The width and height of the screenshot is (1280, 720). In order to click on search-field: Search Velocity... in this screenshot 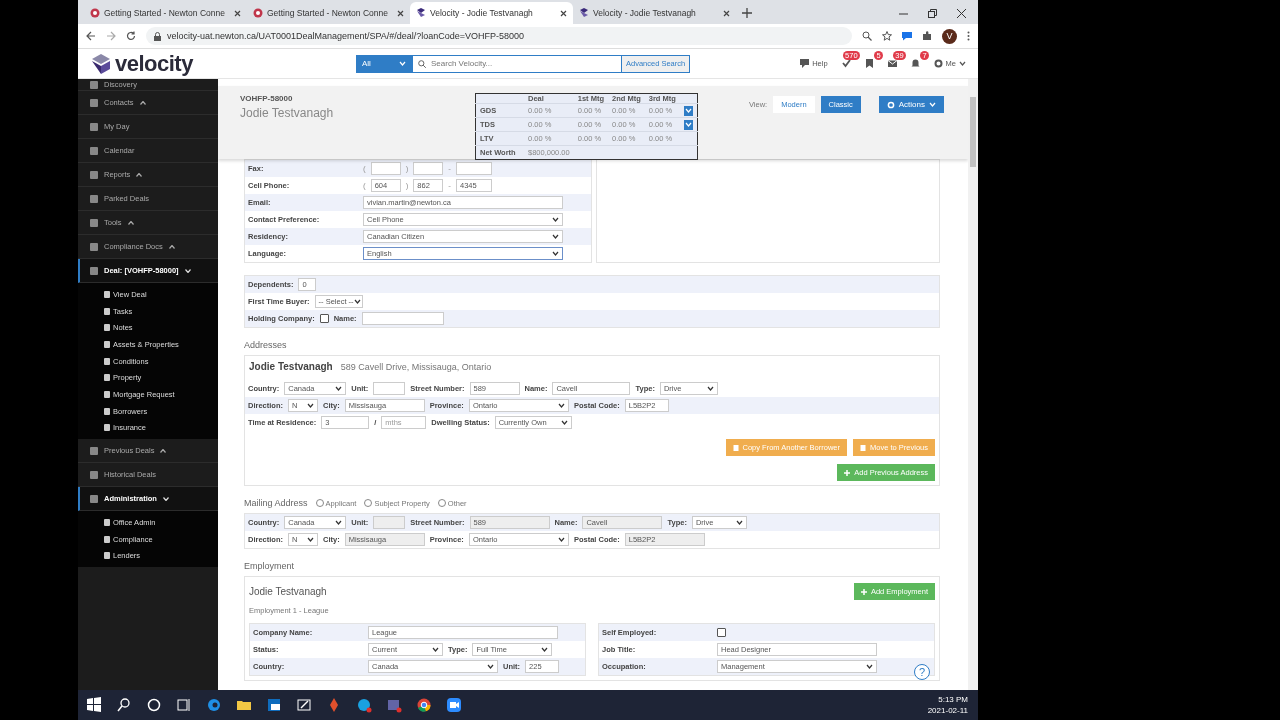, I will do `click(517, 63)`.